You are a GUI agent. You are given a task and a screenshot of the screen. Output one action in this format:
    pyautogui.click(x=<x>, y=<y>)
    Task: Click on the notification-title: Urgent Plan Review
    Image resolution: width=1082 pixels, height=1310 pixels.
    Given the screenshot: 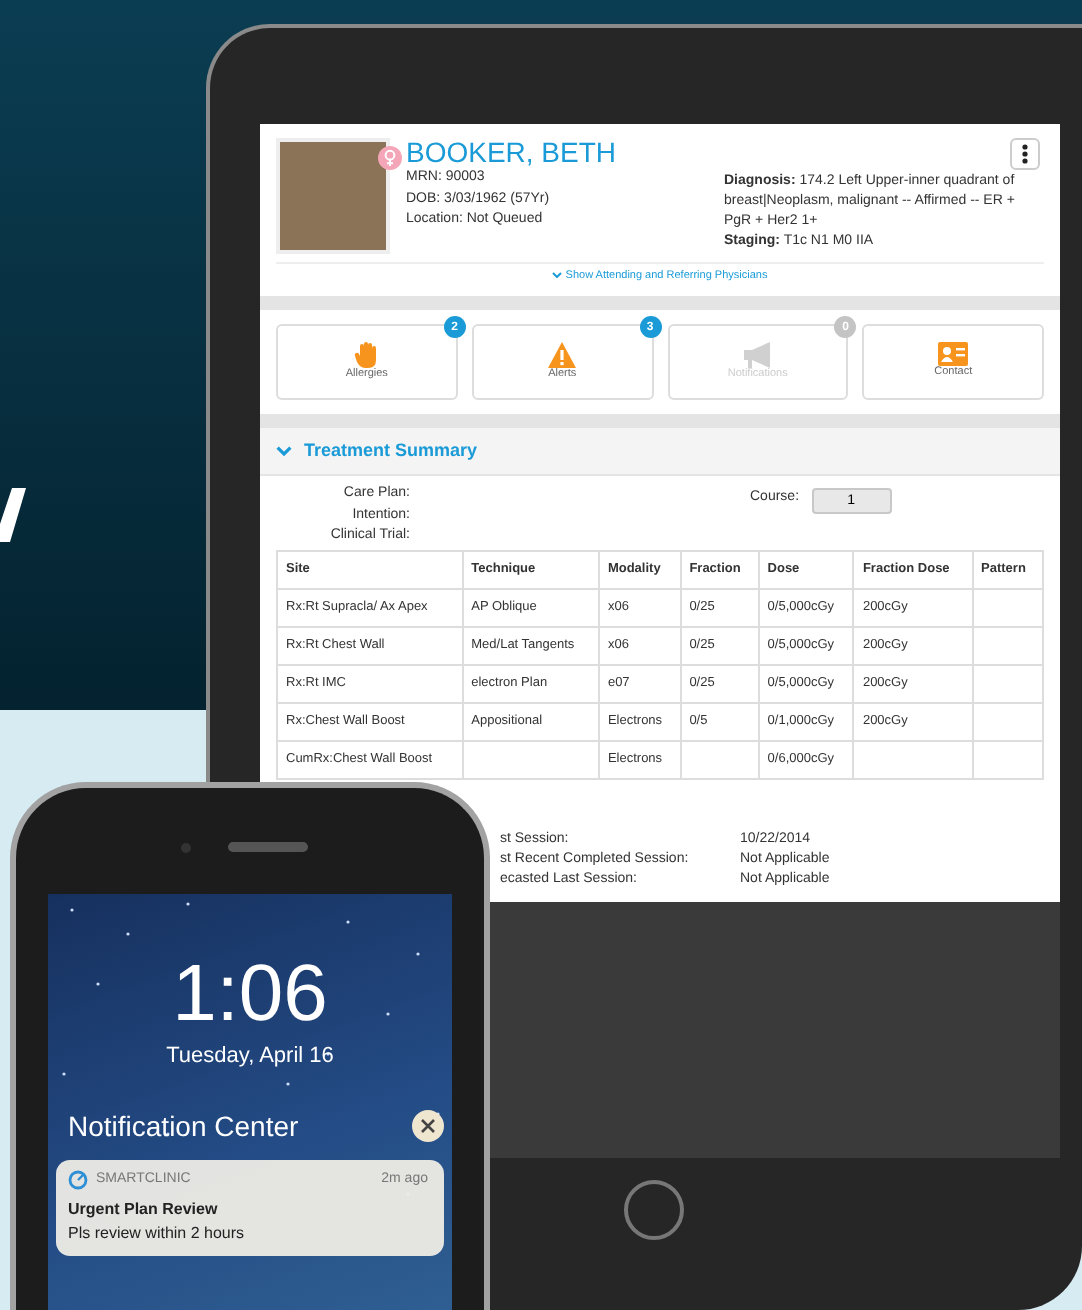 What is the action you would take?
    pyautogui.click(x=144, y=1210)
    